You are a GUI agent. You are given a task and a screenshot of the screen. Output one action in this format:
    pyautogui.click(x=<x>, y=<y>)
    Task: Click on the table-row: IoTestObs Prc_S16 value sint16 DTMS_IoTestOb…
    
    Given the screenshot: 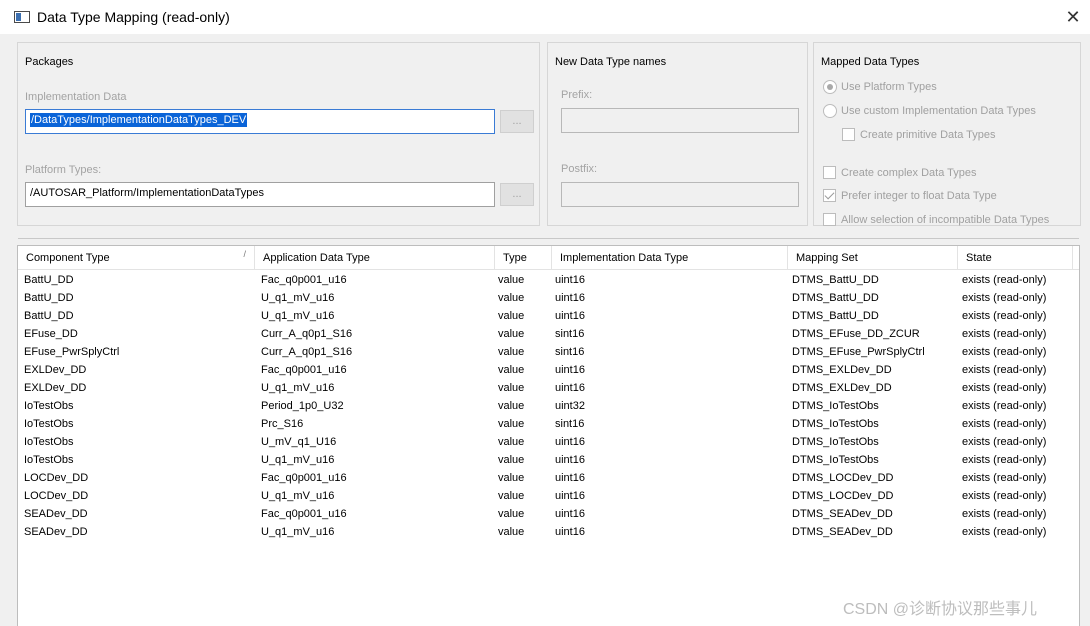 What is the action you would take?
    pyautogui.click(x=548, y=424)
    